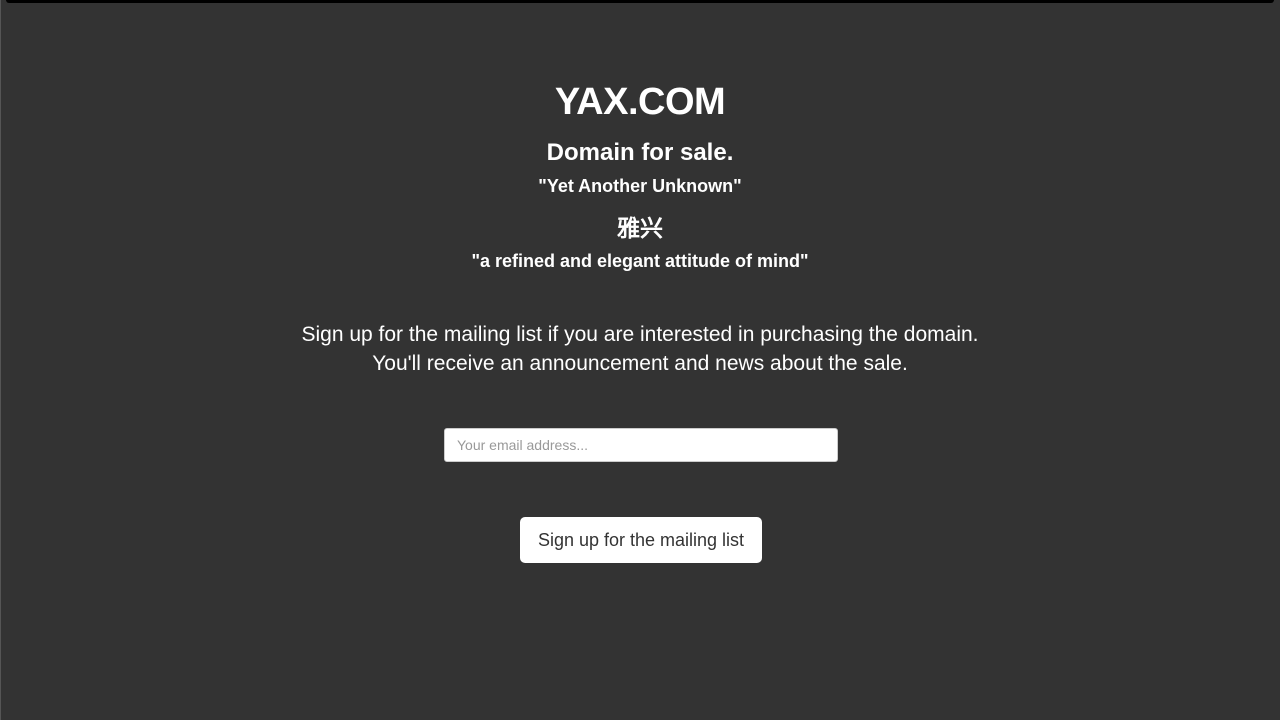  Describe the element at coordinates (641, 540) in the screenshot. I see `signup-button: Sign up for the mailing list` at that location.